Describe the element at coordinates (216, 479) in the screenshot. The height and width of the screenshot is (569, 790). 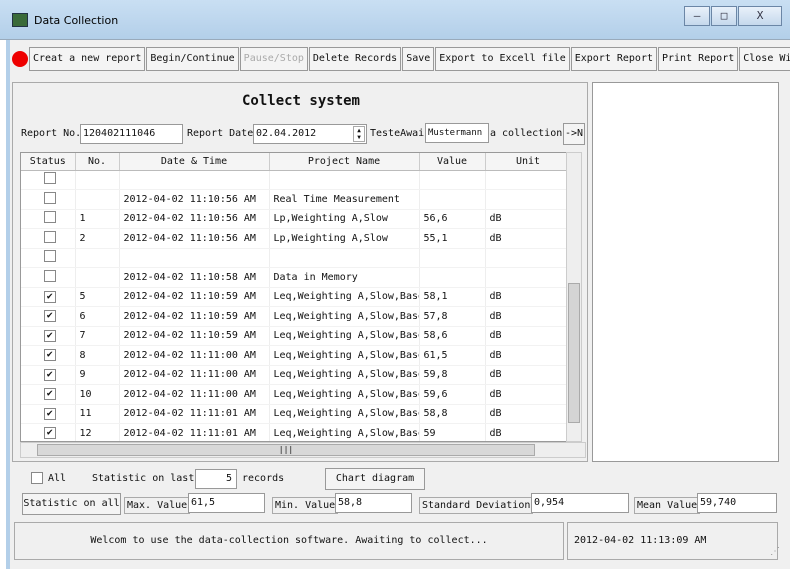
I see `last-count-input: 5` at that location.